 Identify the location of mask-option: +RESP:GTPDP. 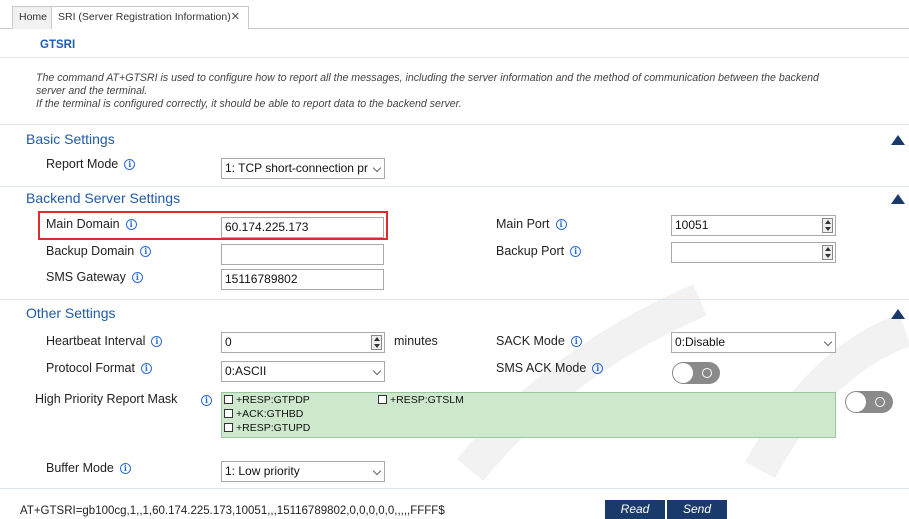
(267, 400).